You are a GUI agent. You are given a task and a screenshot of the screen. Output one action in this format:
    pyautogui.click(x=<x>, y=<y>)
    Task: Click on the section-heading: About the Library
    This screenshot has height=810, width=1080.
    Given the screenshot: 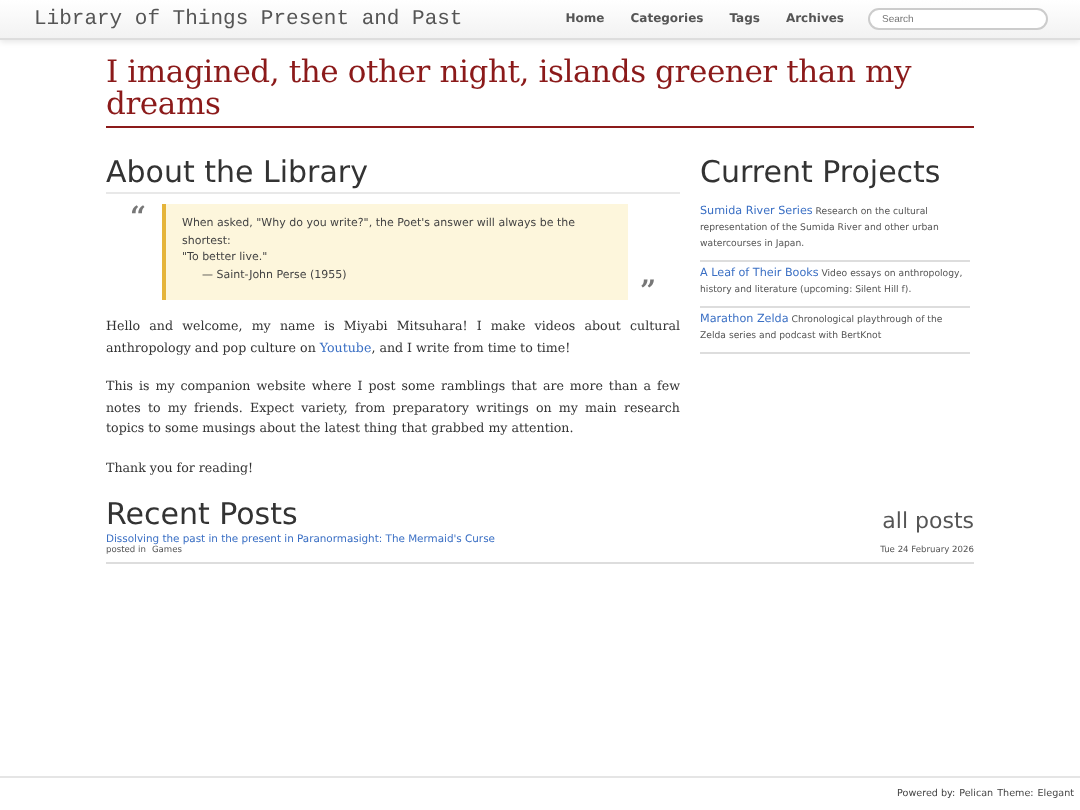 What is the action you would take?
    pyautogui.click(x=393, y=174)
    